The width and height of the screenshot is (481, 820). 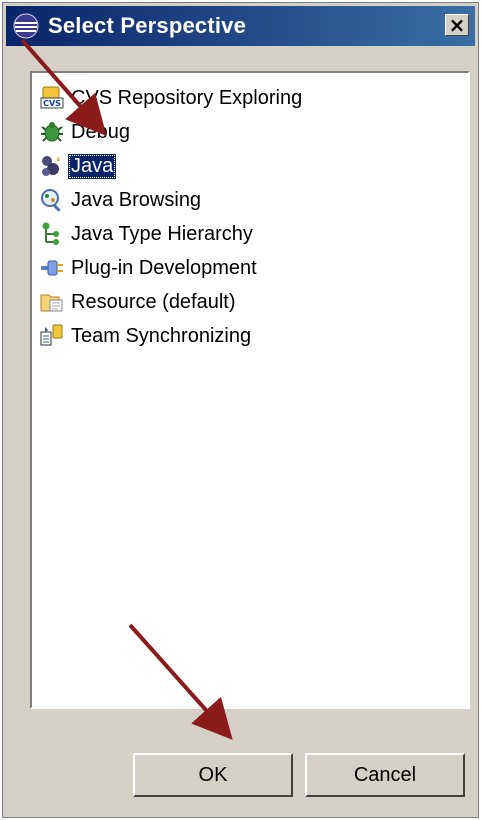 I want to click on folder-icon, so click(x=52, y=302).